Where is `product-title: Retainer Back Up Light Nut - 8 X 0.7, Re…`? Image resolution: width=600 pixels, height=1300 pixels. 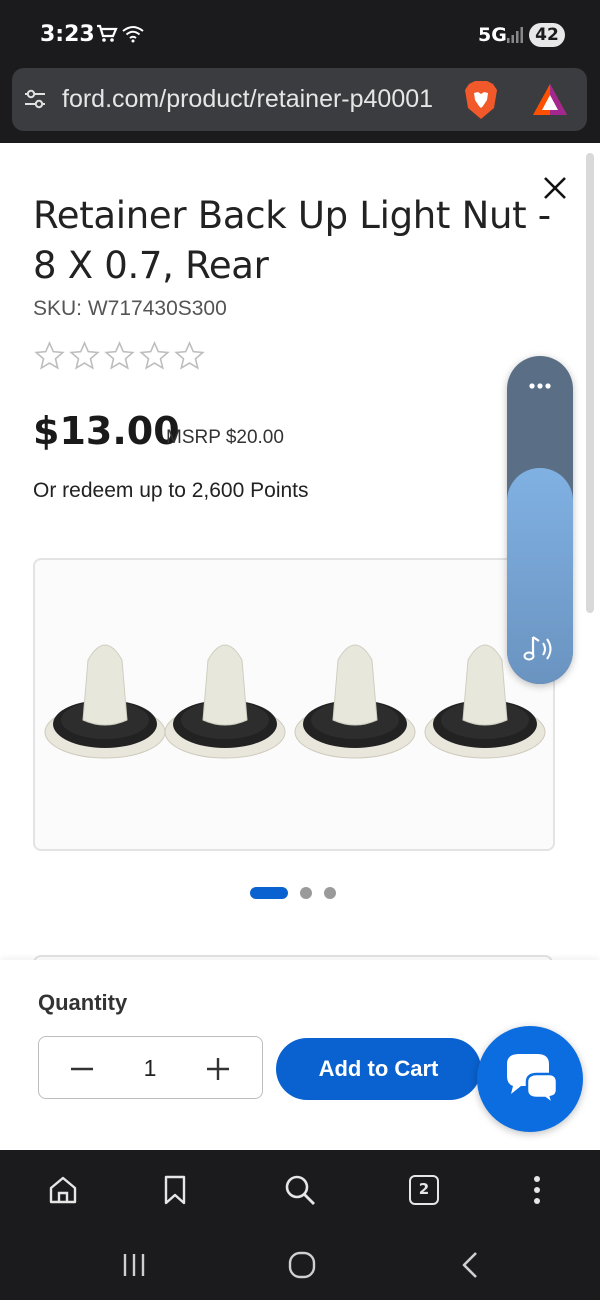 product-title: Retainer Back Up Light Nut - 8 X 0.7, Re… is located at coordinates (292, 240).